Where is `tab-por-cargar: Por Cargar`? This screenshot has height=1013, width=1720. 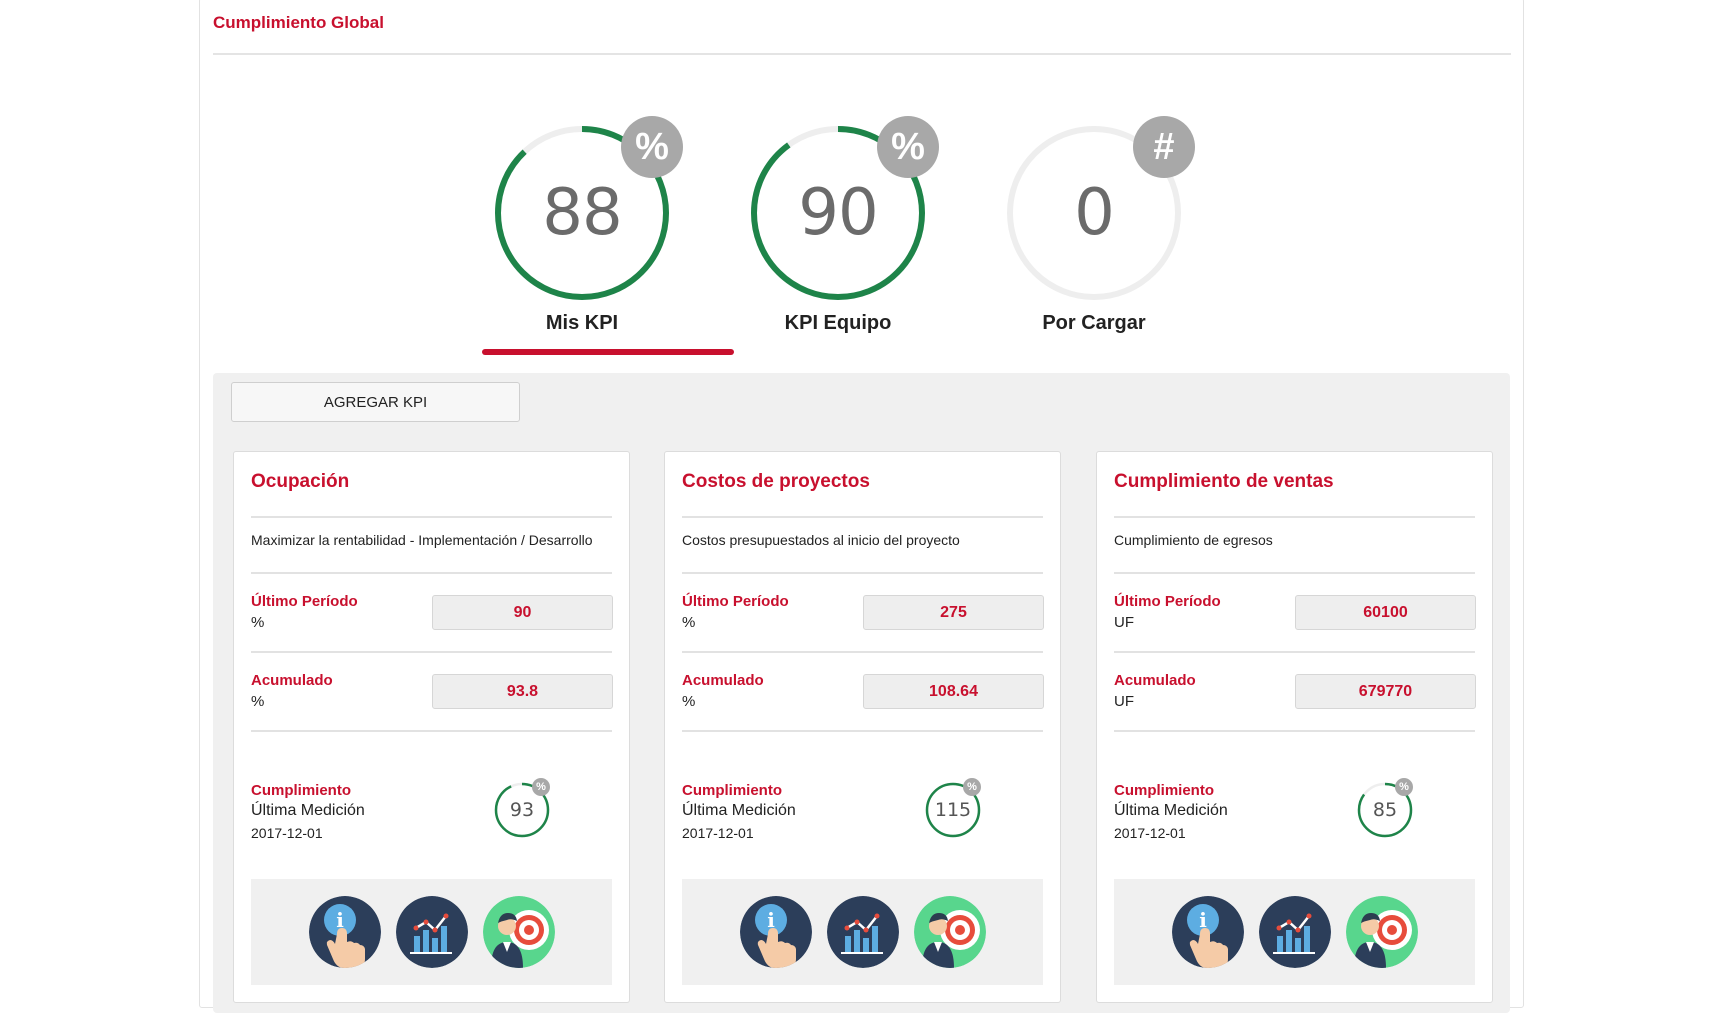
tab-por-cargar: Por Cargar is located at coordinates (1094, 323).